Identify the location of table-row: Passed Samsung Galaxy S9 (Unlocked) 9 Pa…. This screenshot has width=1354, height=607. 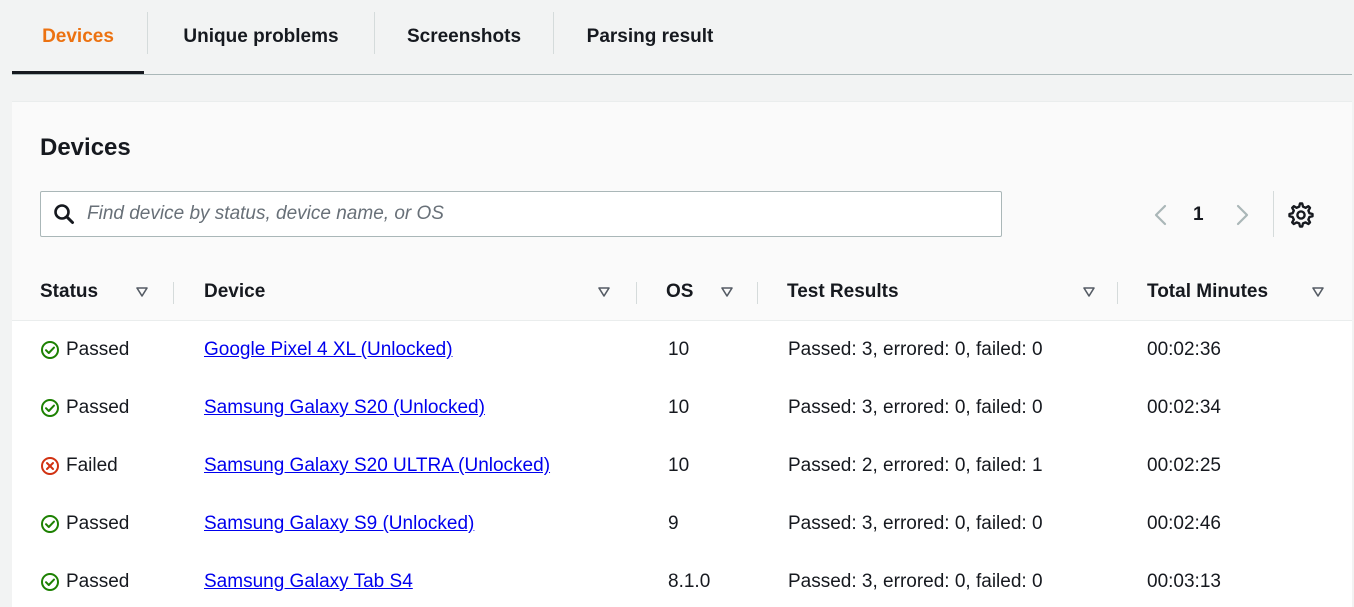
(682, 524).